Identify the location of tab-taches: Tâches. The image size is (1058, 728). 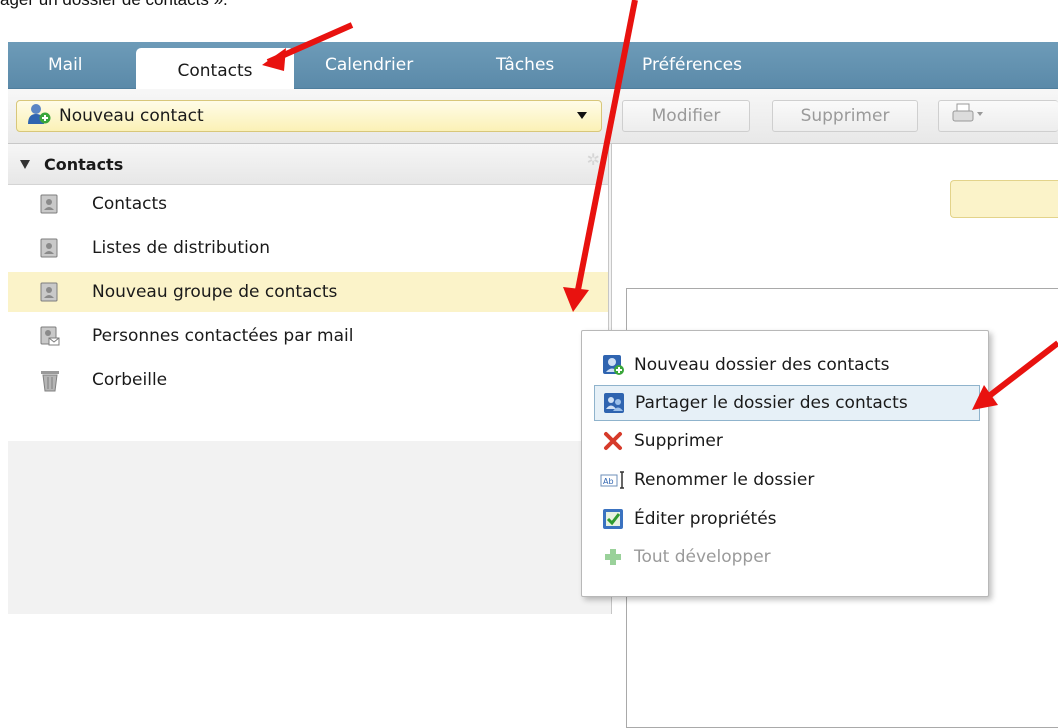
(525, 65).